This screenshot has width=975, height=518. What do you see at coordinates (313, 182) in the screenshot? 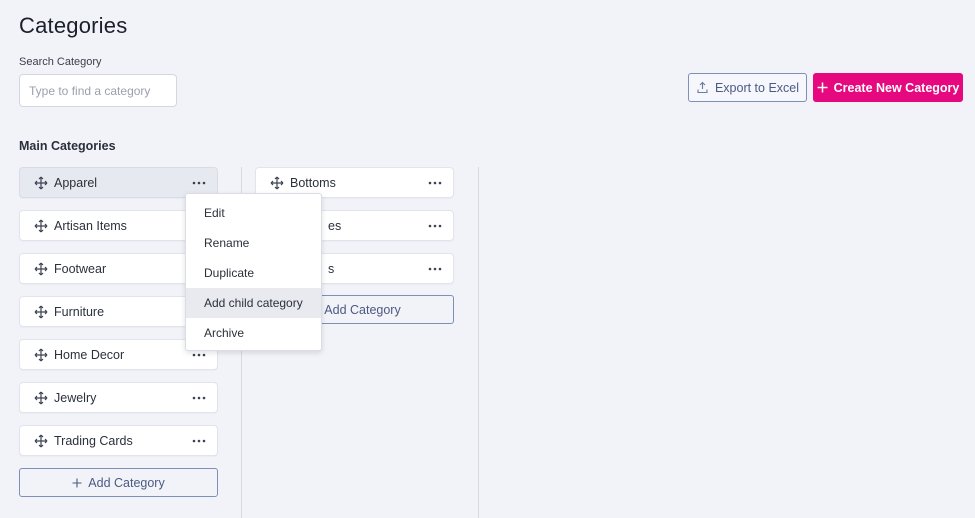
I see `category-label: Bottoms` at bounding box center [313, 182].